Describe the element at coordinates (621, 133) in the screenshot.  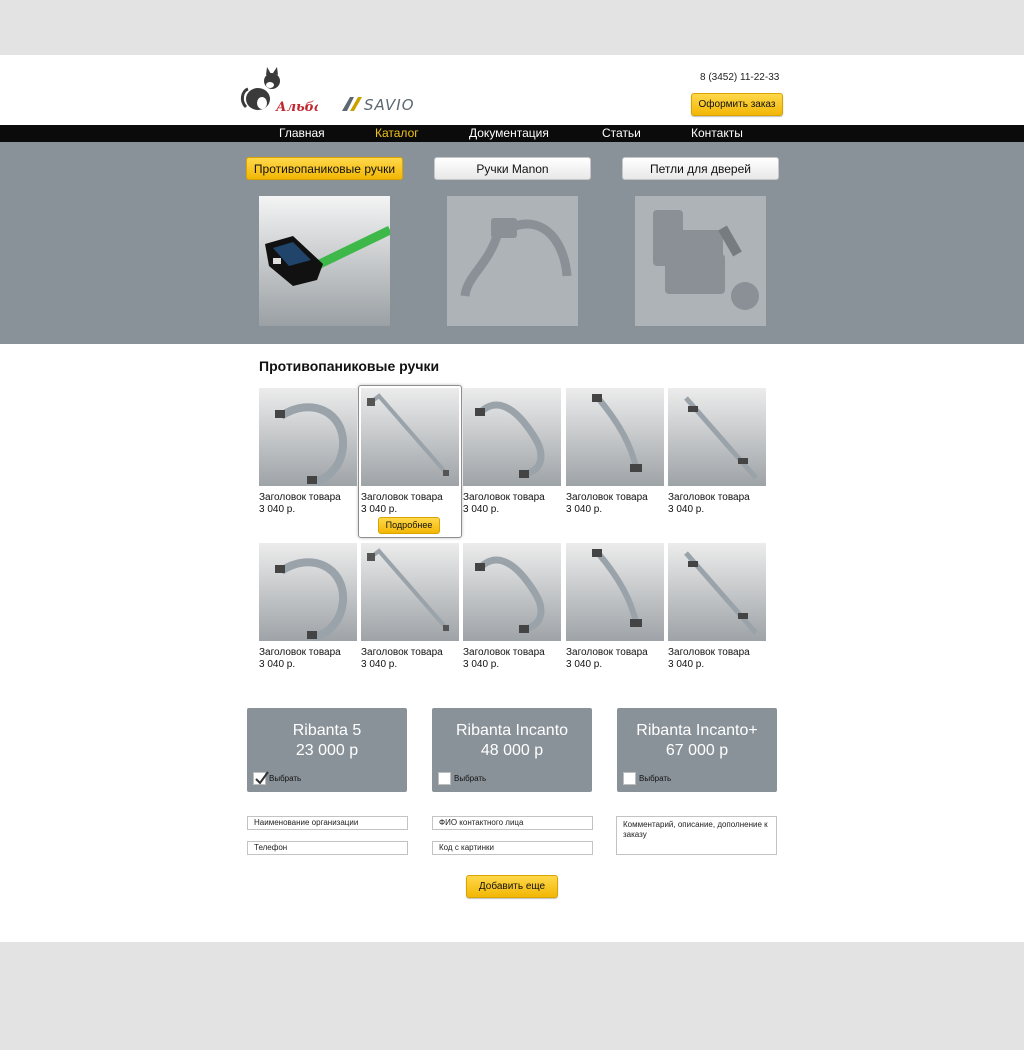
I see `nav-item-articles: Статьи` at that location.